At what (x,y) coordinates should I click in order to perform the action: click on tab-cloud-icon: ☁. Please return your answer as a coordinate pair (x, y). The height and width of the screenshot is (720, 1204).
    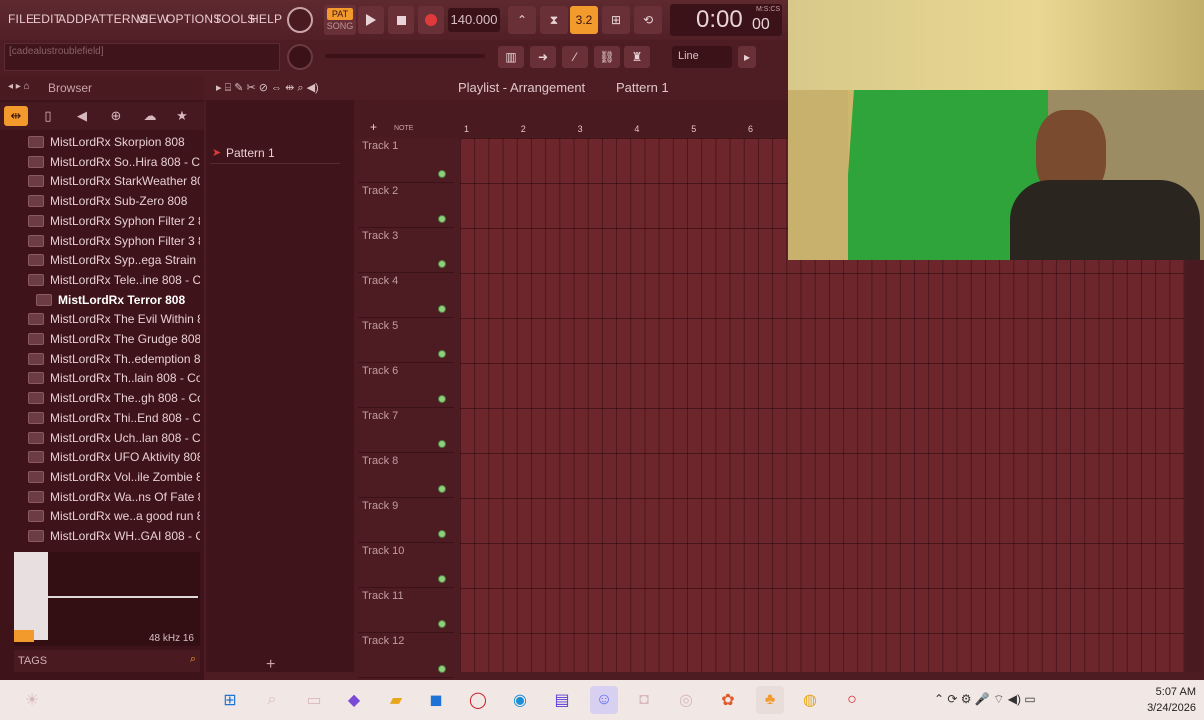
    Looking at the image, I should click on (150, 116).